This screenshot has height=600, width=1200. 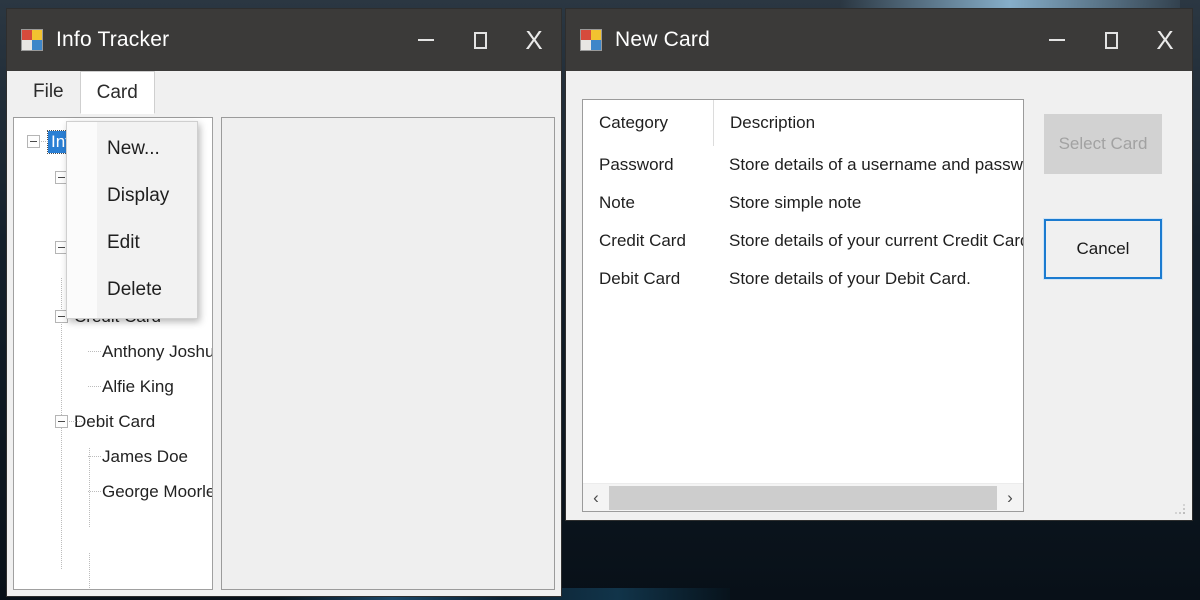 I want to click on select-card-button: Select Card, so click(x=1103, y=144).